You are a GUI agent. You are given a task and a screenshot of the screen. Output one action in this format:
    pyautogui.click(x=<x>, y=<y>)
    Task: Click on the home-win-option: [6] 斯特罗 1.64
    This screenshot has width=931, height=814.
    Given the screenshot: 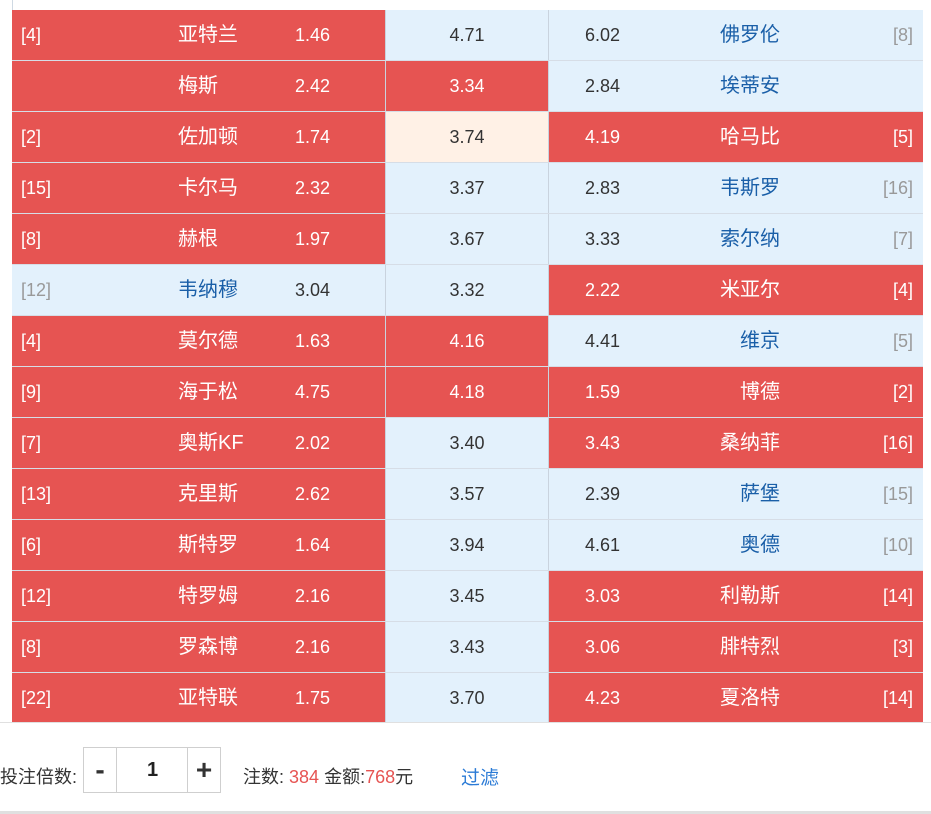 What is the action you would take?
    pyautogui.click(x=198, y=545)
    